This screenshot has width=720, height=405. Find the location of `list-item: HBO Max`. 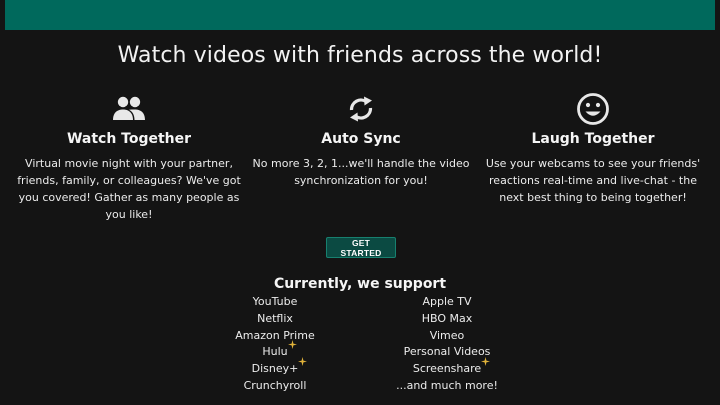

list-item: HBO Max is located at coordinates (447, 319).